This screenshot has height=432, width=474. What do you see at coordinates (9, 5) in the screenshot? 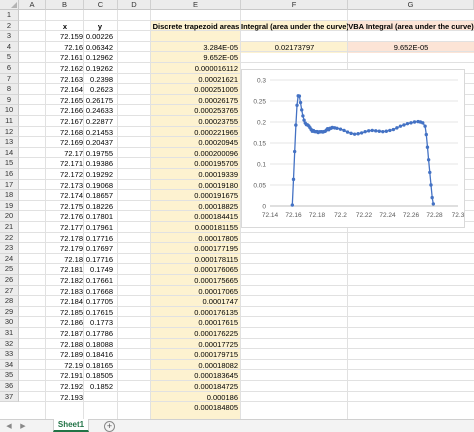
I see `select-all-corner` at bounding box center [9, 5].